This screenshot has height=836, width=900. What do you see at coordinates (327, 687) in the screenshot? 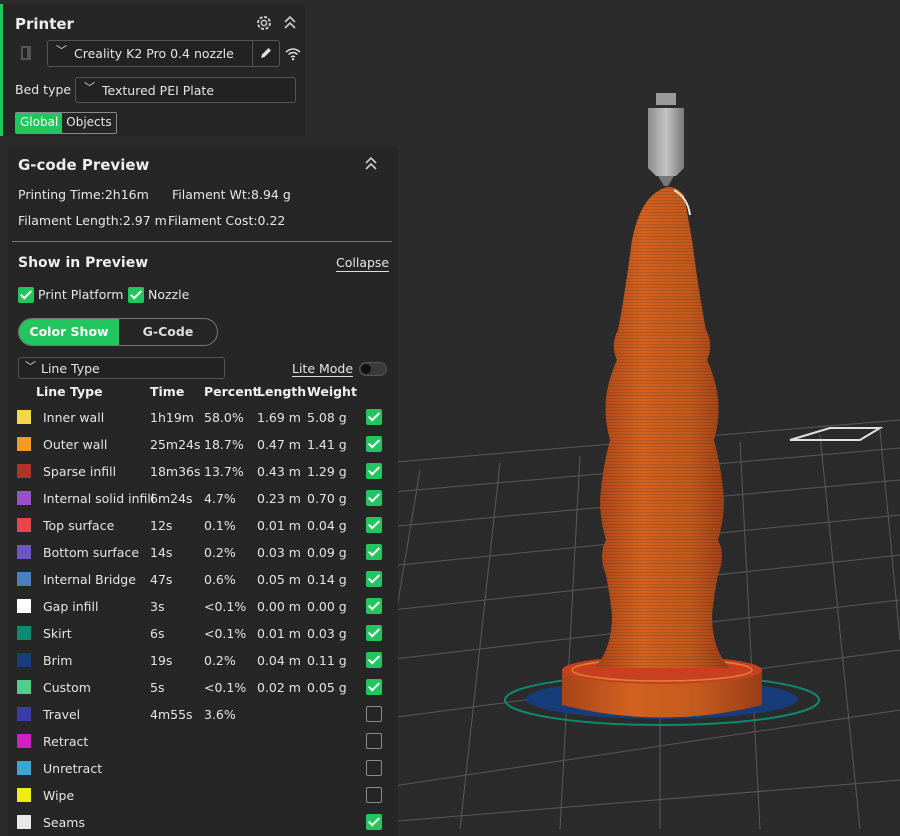
I see `cell-weight: 0.05 g` at bounding box center [327, 687].